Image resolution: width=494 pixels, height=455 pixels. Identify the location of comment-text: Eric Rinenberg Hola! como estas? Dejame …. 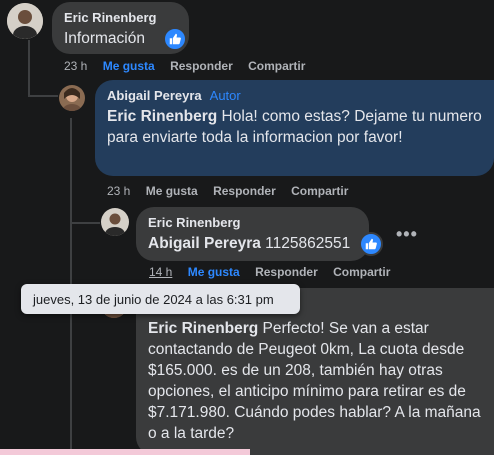
(294, 127).